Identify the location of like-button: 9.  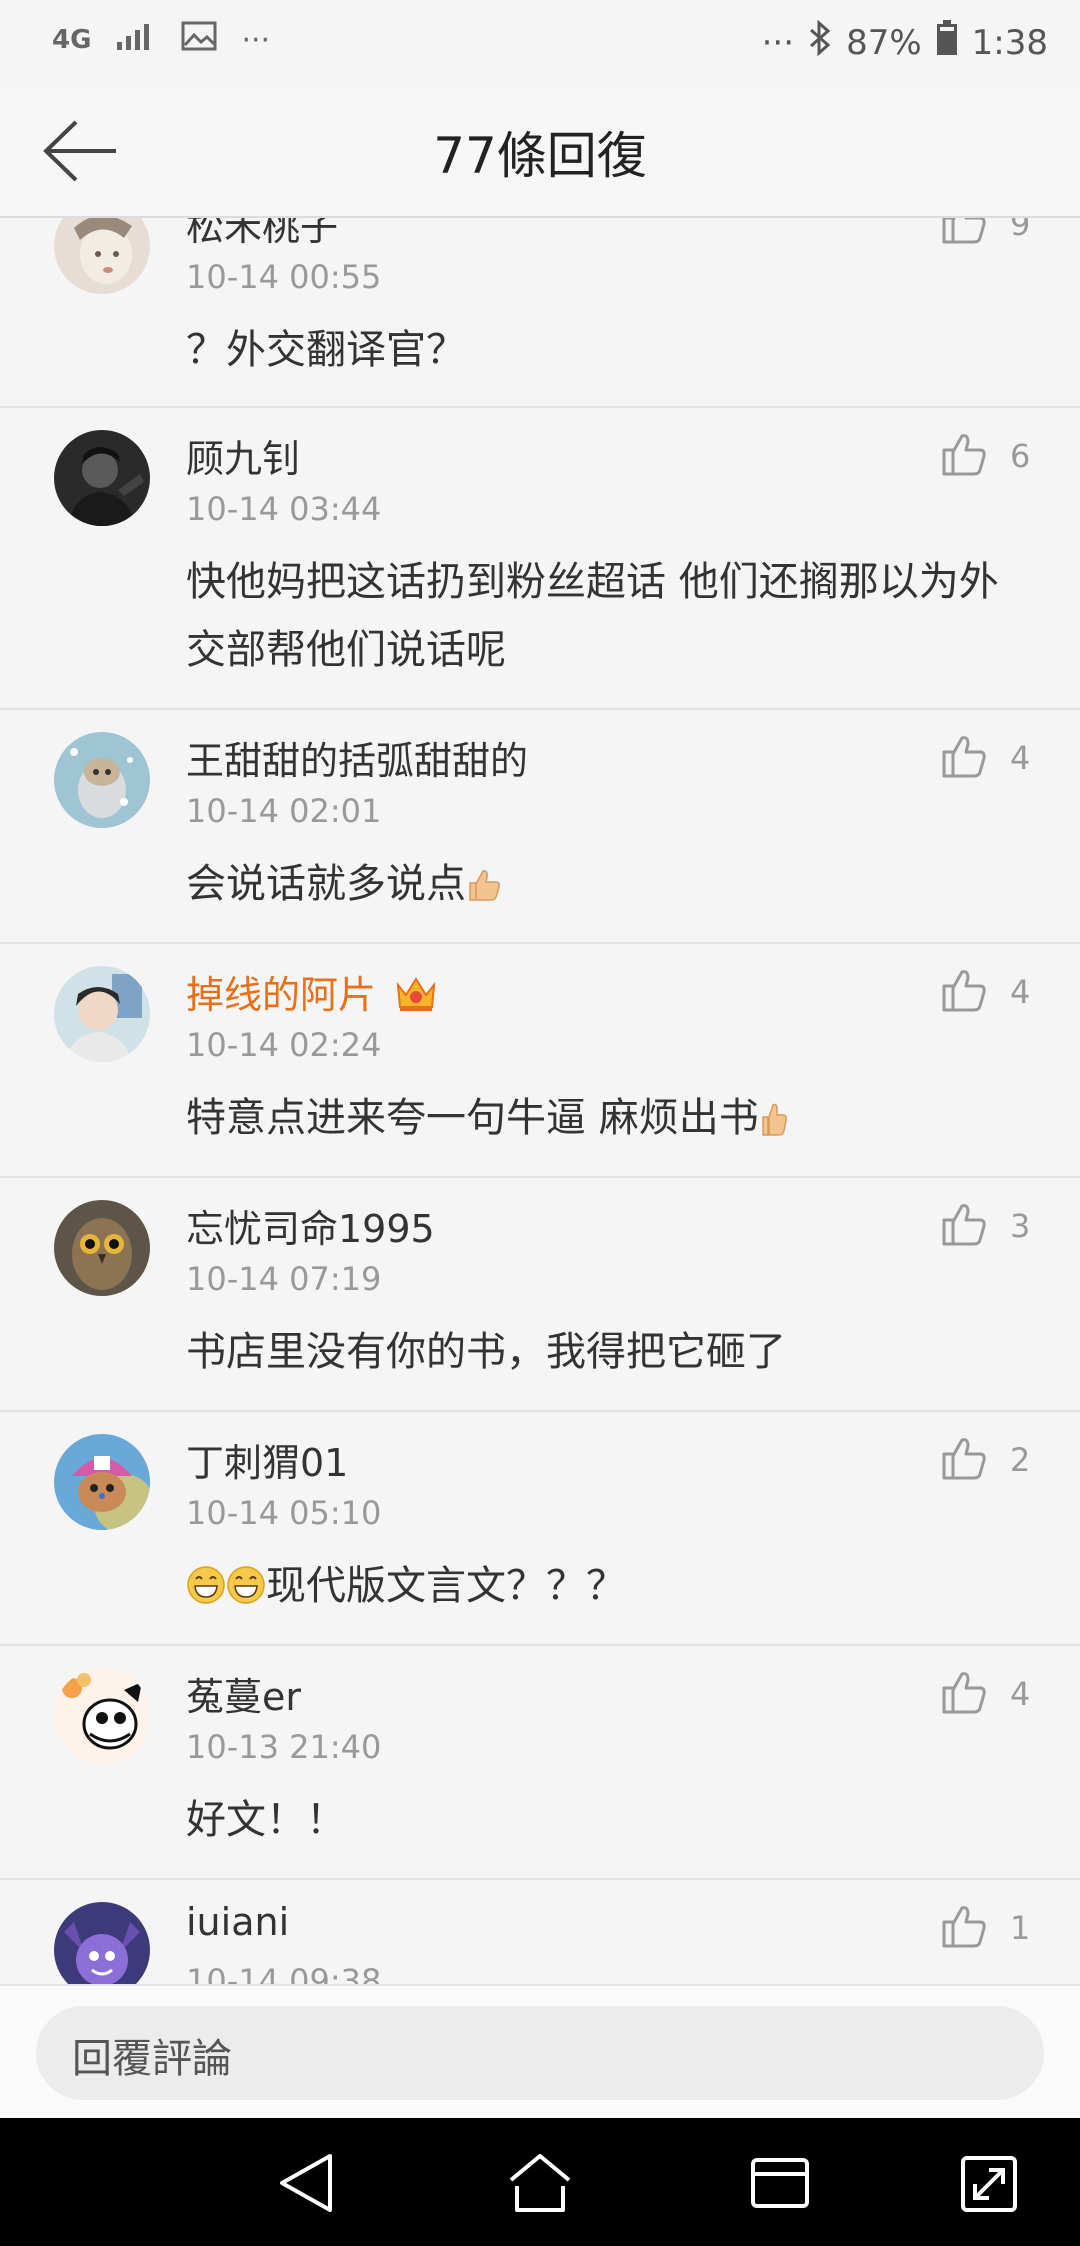
(985, 234).